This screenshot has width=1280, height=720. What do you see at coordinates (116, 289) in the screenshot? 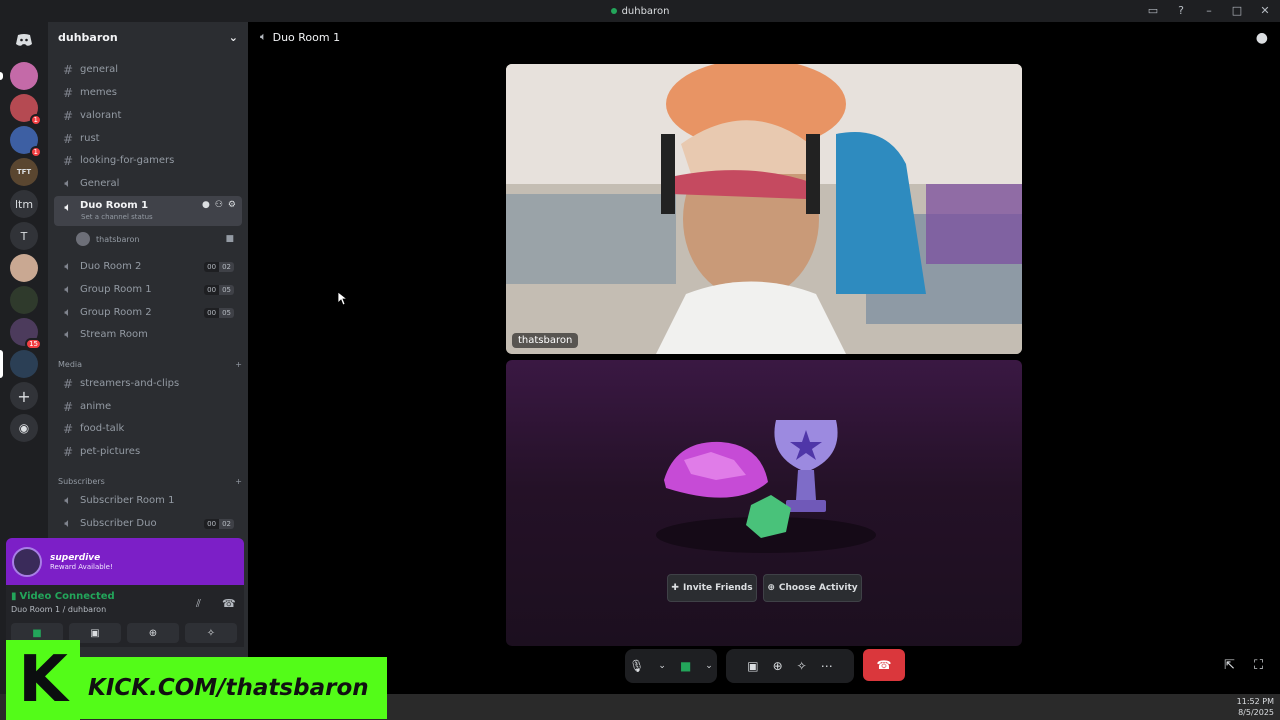
I see `channel-label: Group Room 1` at bounding box center [116, 289].